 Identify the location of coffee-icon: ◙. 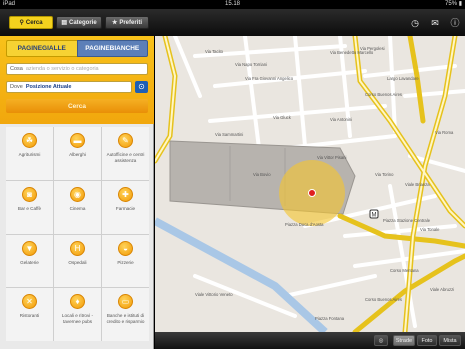
(29, 194).